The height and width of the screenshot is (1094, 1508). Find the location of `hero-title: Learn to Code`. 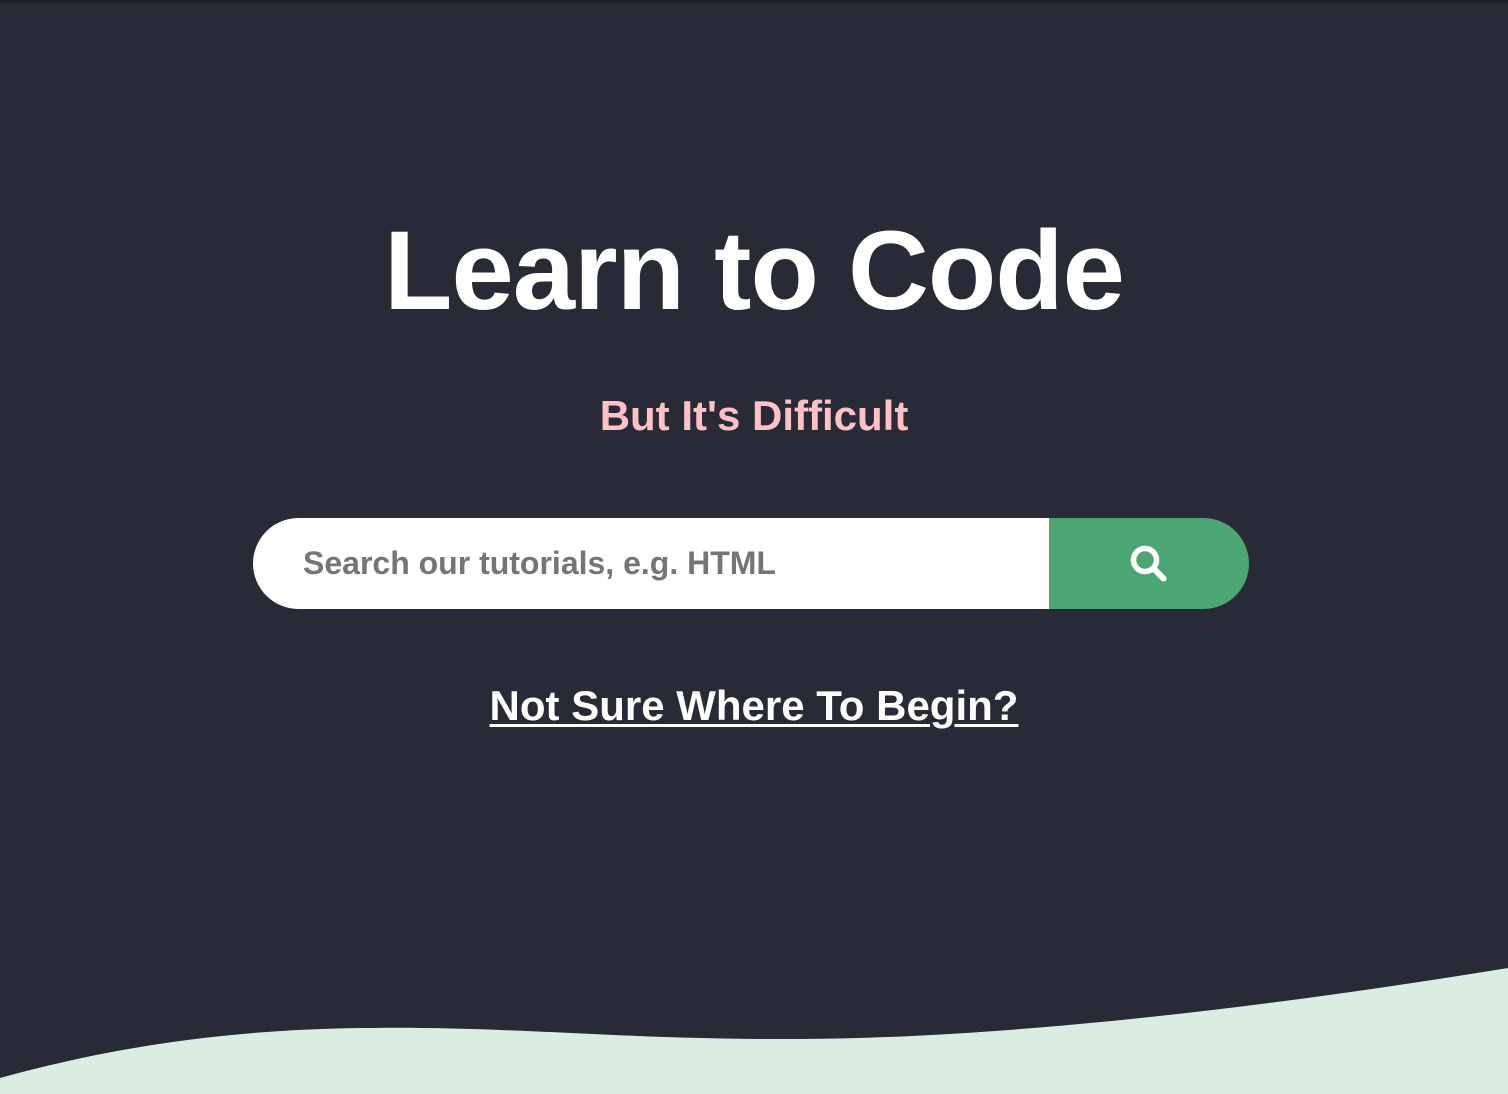

hero-title: Learn to Code is located at coordinates (754, 270).